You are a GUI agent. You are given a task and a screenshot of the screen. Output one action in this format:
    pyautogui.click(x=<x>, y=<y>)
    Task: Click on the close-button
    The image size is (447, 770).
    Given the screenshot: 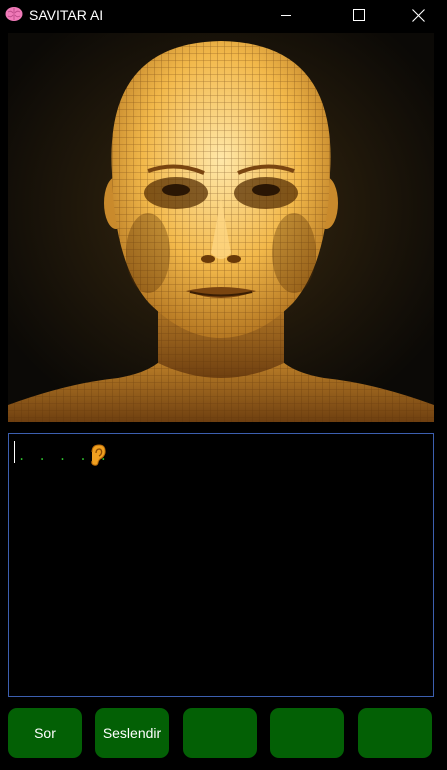 What is the action you would take?
    pyautogui.click(x=418, y=15)
    